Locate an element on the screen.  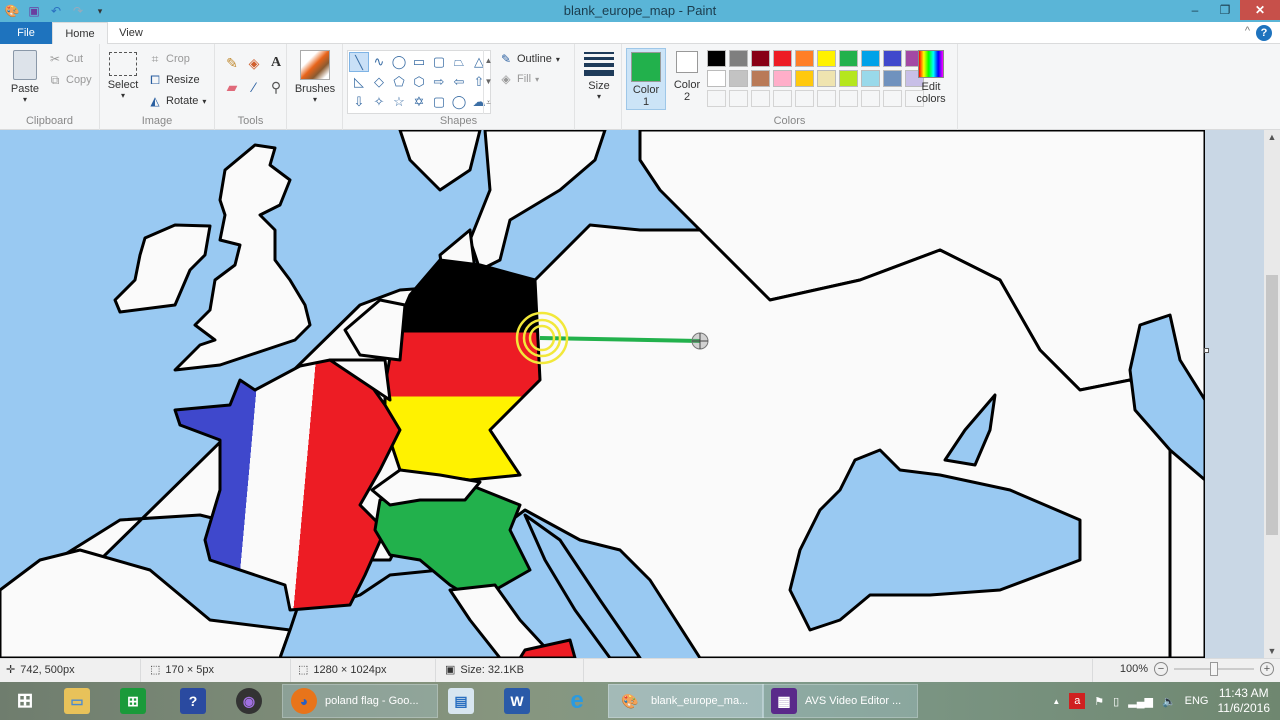
vertical-scrollbar: ▲ ▼ is located at coordinates (1272, 394).